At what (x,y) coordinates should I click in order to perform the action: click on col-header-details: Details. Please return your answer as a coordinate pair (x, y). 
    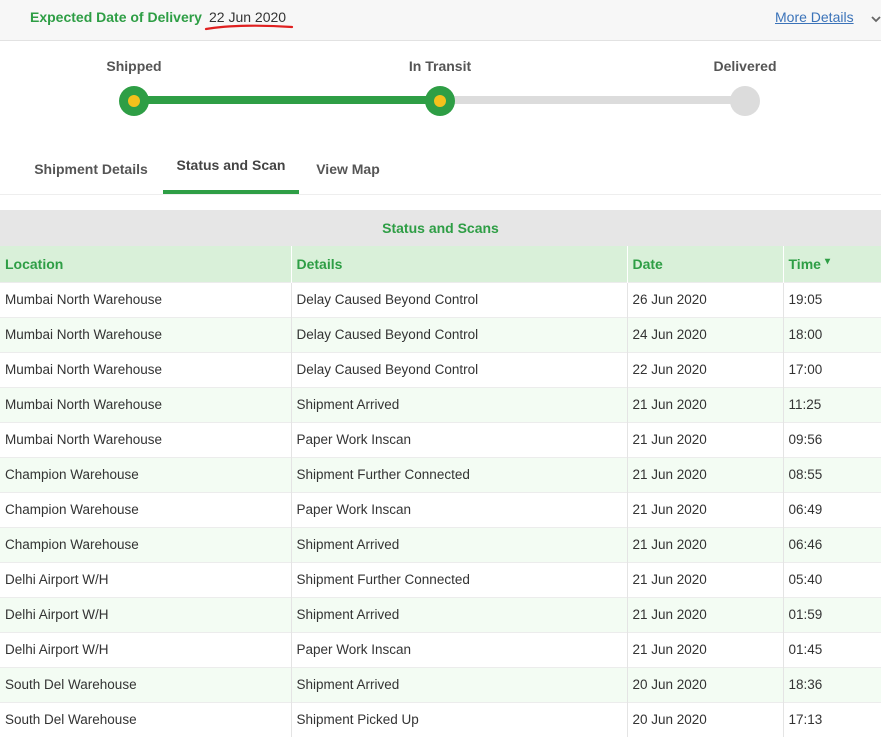
    Looking at the image, I should click on (459, 264).